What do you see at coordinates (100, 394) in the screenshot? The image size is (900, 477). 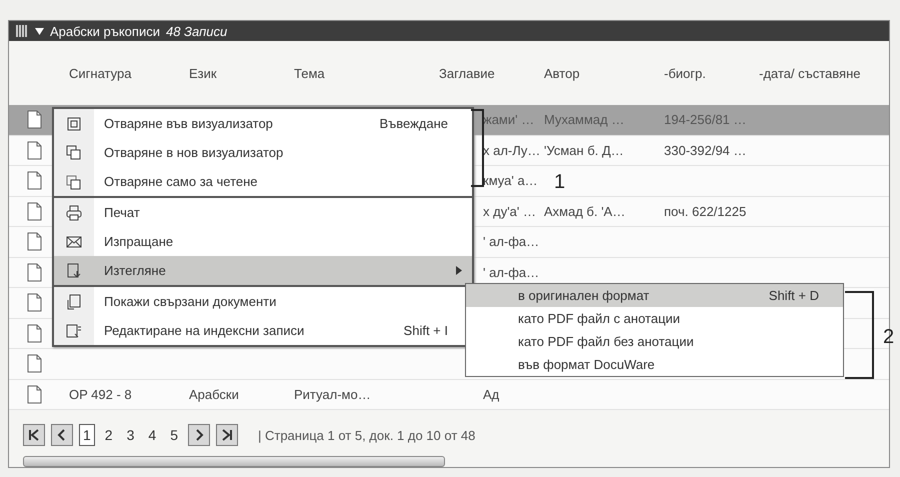 I see `table-cell: OP 492 - 8` at bounding box center [100, 394].